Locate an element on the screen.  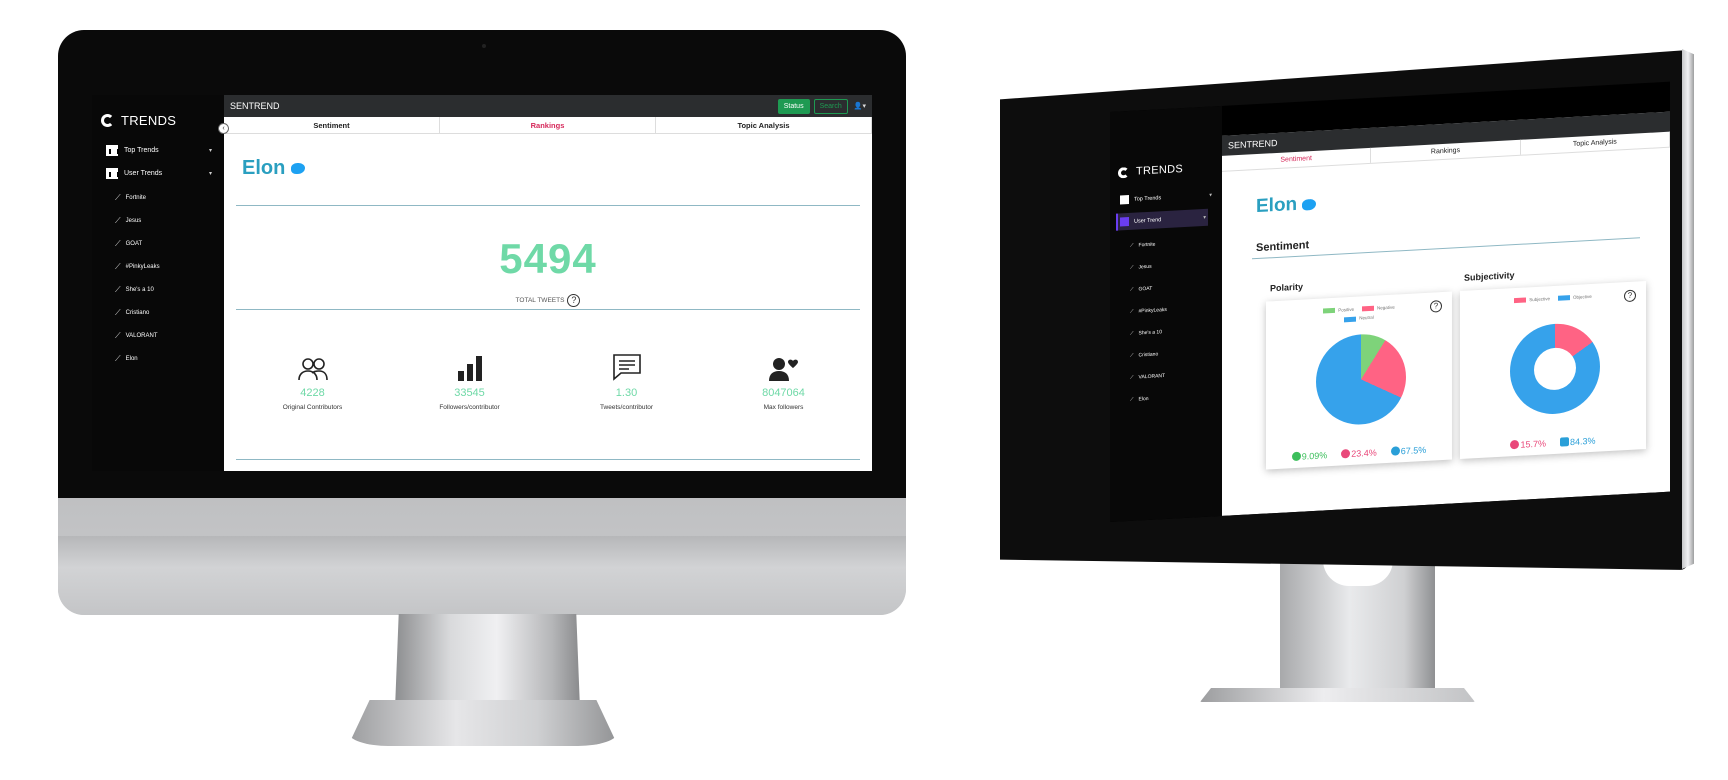
sidebar-subitem-label: Elon is located at coordinates (131, 359).